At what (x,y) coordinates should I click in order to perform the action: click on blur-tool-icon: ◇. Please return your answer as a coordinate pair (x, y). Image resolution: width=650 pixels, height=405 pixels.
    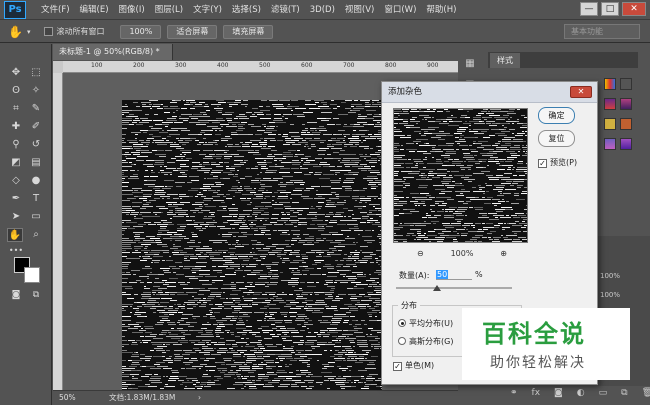
    Looking at the image, I should click on (16, 181).